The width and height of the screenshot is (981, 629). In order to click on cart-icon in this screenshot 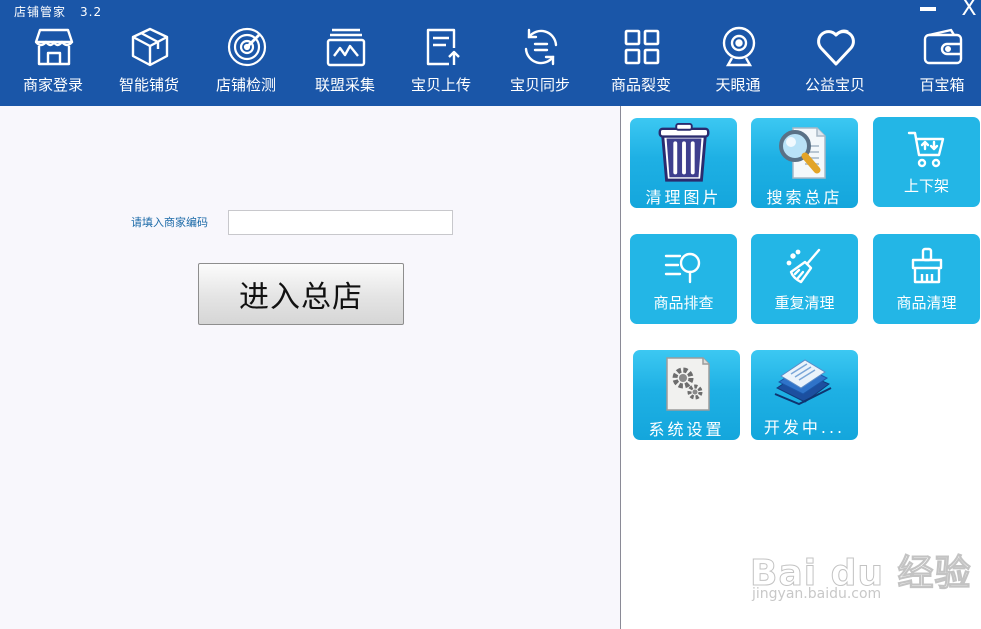, I will do `click(926, 149)`.